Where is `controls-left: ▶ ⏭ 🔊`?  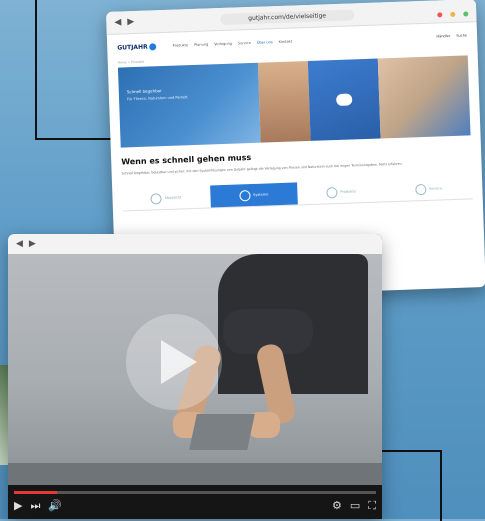
controls-left: ▶ ⏭ 🔊 is located at coordinates (42, 506).